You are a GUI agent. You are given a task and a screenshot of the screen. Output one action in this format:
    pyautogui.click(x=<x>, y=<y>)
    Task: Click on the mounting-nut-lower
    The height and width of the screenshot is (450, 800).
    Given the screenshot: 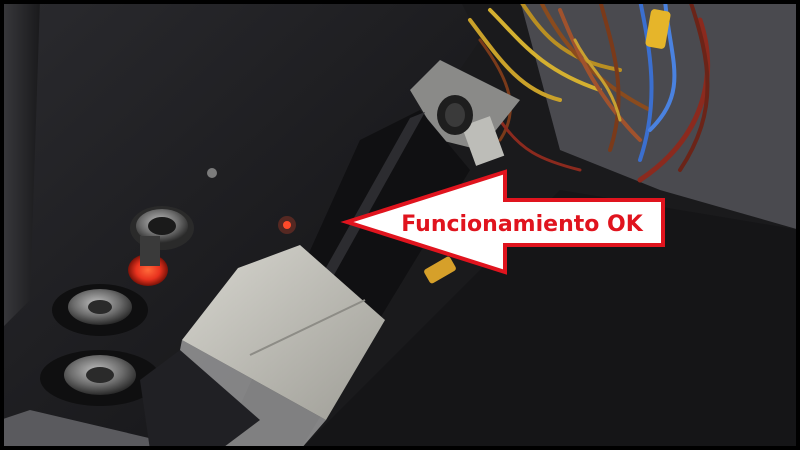 What is the action you would take?
    pyautogui.click(x=100, y=378)
    